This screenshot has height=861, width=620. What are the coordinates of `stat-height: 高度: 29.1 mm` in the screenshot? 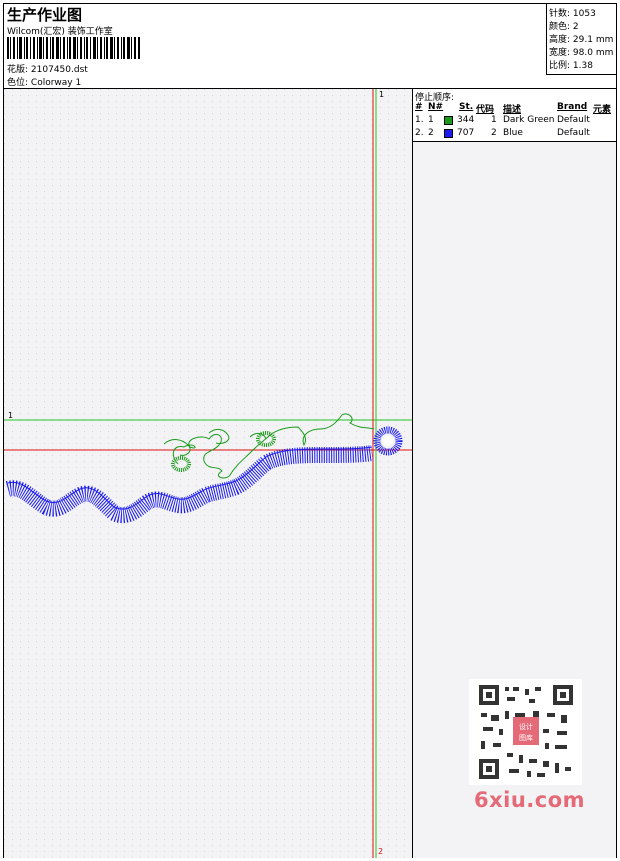 It's located at (581, 40).